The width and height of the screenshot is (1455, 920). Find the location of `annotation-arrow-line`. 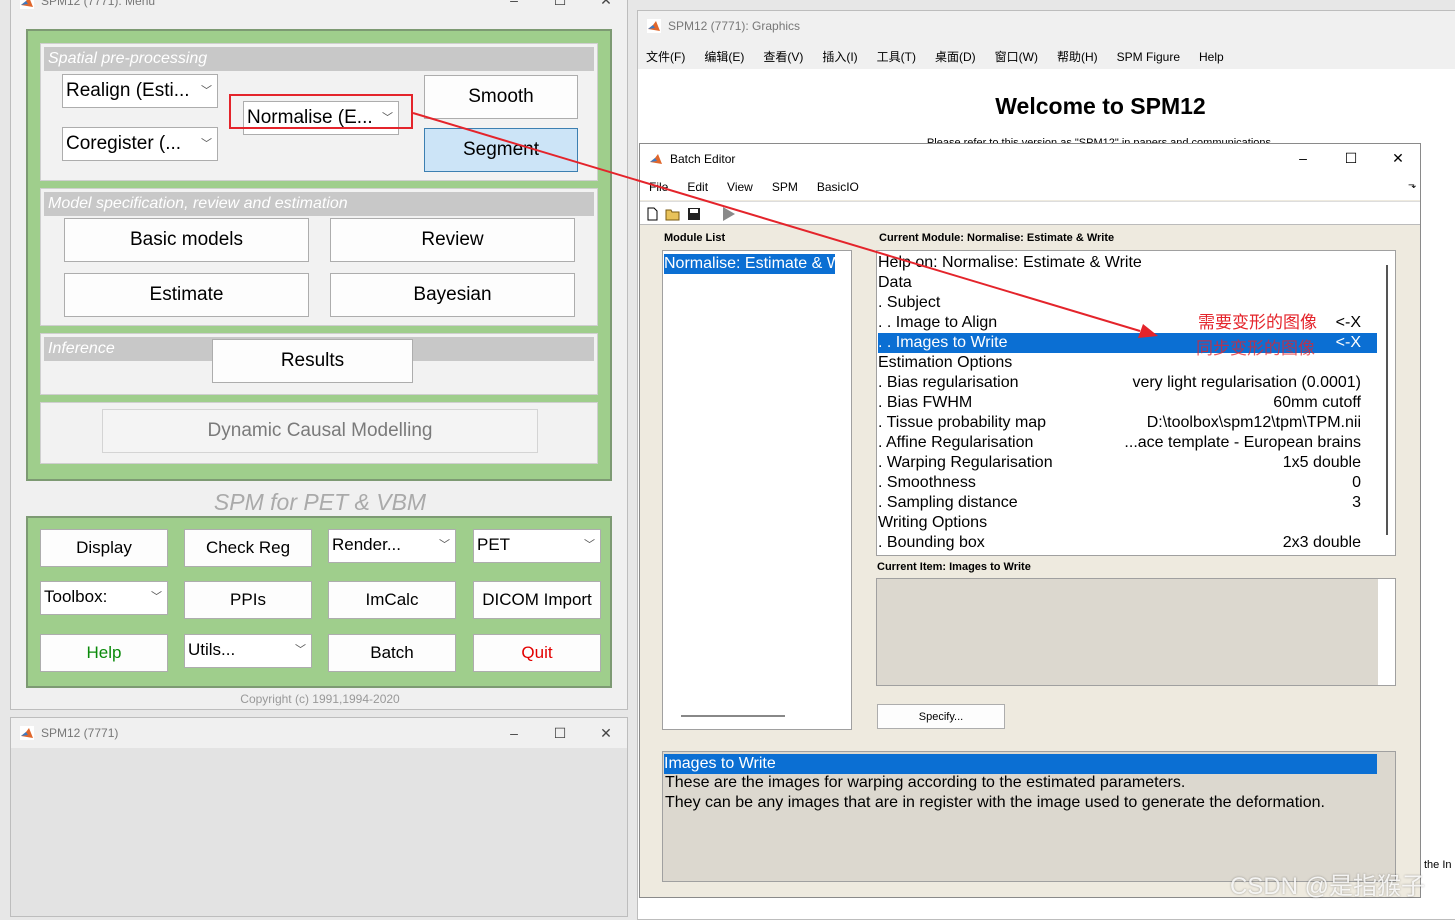

annotation-arrow-line is located at coordinates (776, 222).